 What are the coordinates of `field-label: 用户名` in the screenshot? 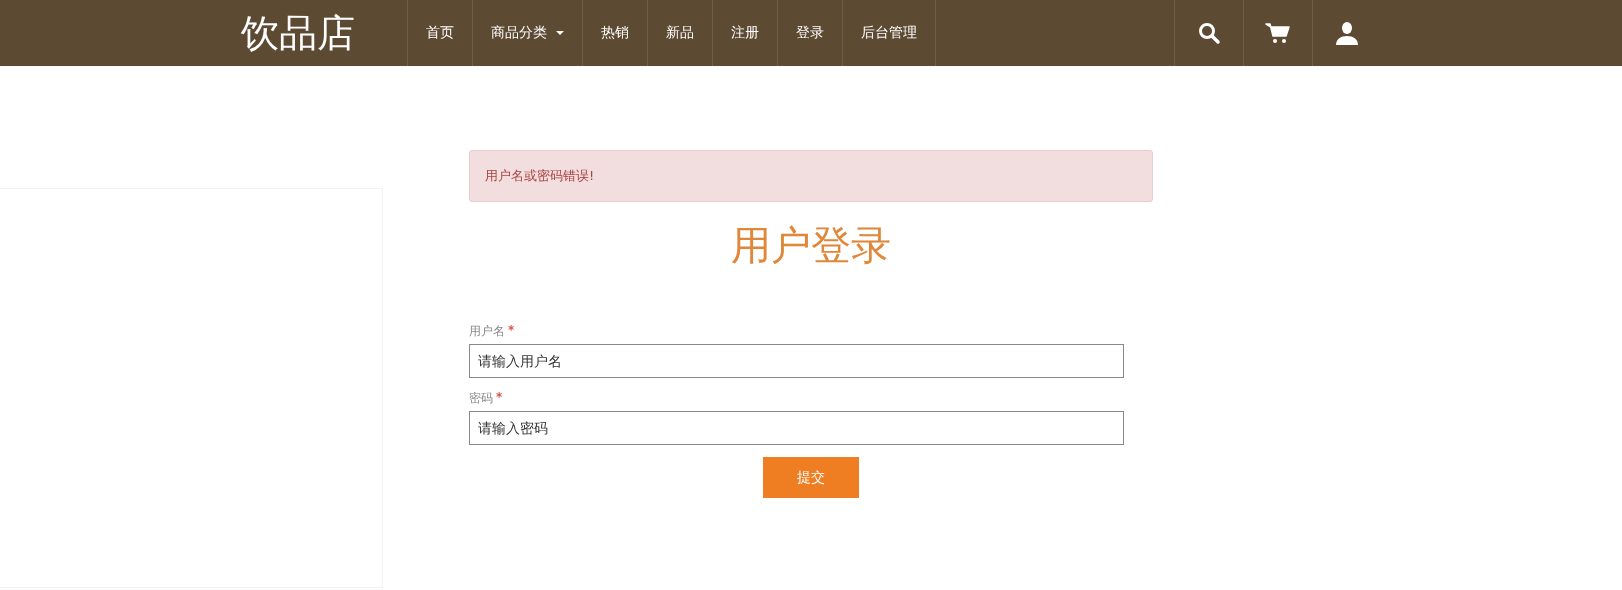 It's located at (487, 331).